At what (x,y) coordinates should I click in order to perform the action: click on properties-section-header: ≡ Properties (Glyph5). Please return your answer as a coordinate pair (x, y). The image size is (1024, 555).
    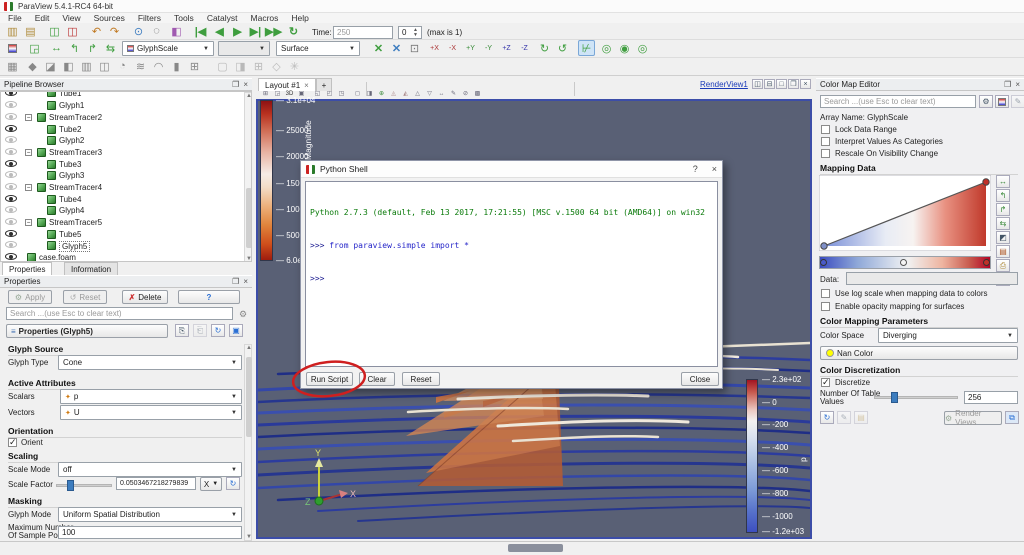
    Looking at the image, I should click on (87, 331).